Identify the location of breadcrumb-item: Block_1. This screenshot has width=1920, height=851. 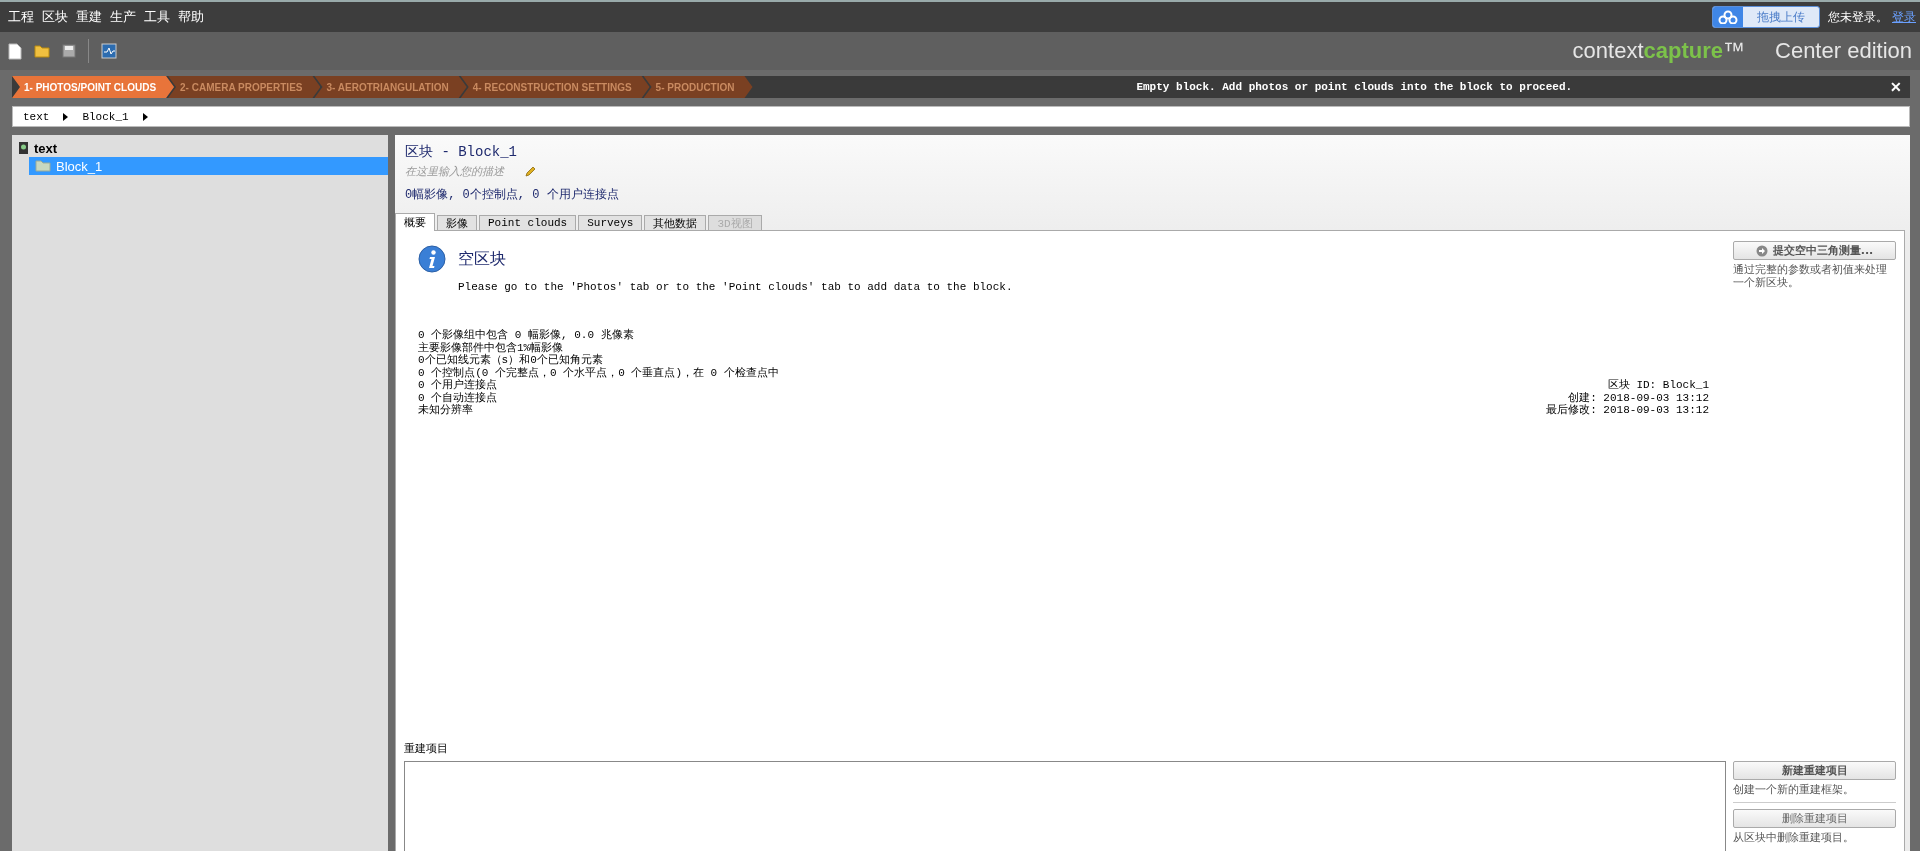
(105, 116).